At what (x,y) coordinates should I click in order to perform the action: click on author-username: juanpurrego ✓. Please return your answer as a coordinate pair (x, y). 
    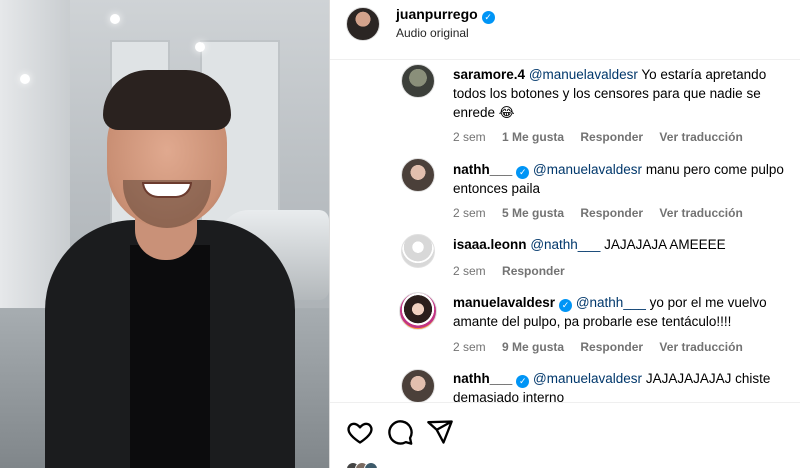
    Looking at the image, I should click on (445, 15).